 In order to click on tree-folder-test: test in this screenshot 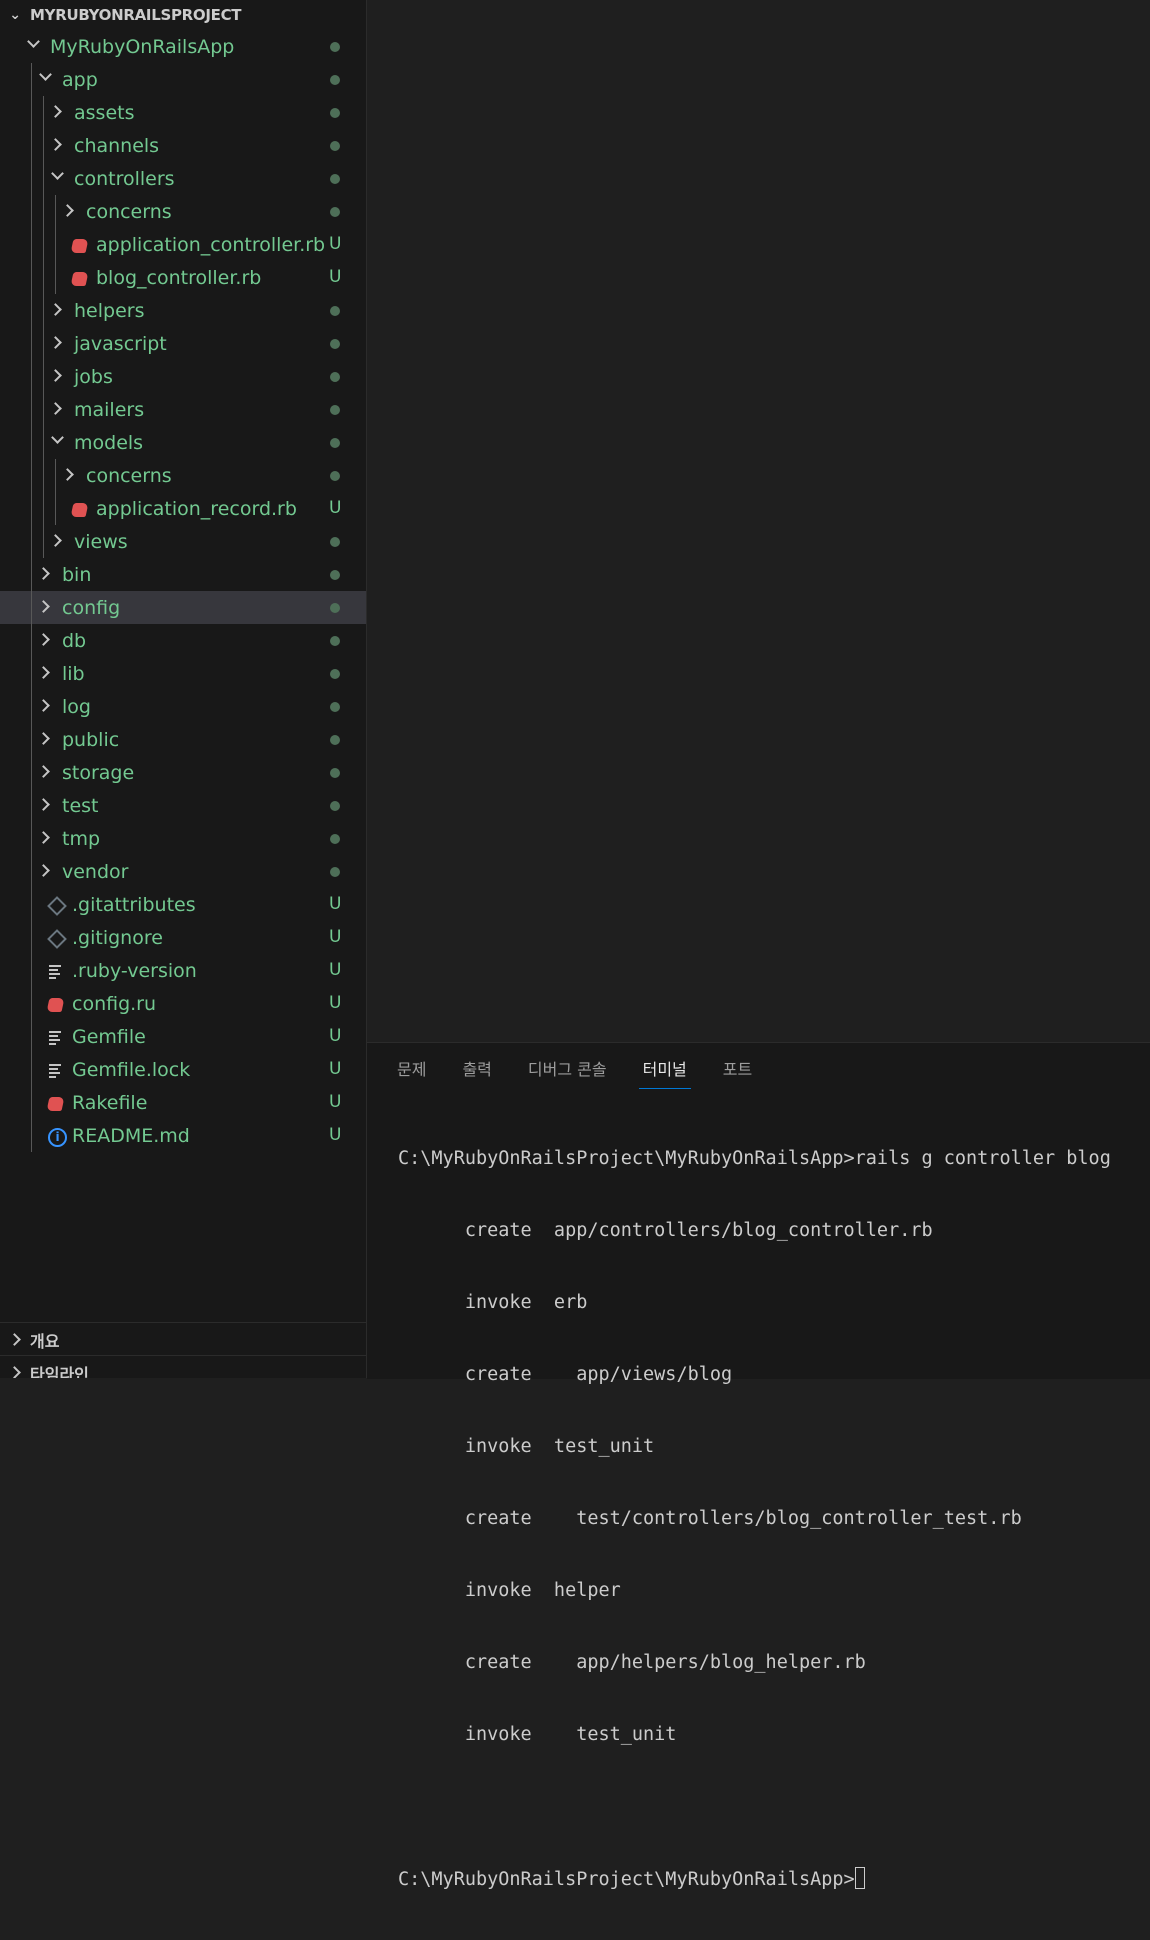, I will do `click(183, 805)`.